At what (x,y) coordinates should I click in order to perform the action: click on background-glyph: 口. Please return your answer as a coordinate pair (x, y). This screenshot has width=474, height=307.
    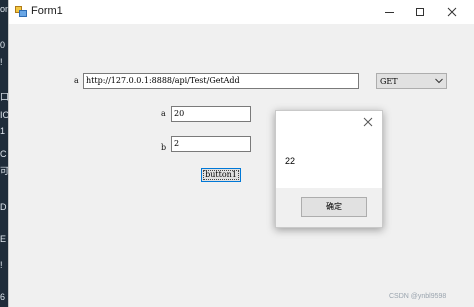
    Looking at the image, I should click on (4, 97).